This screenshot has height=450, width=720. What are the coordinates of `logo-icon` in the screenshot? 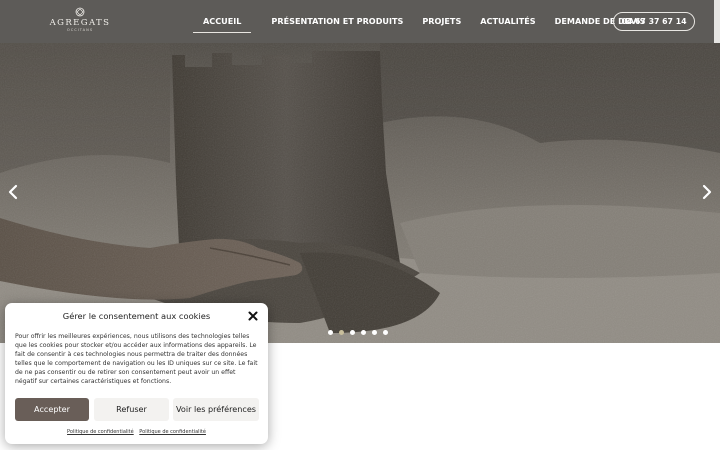 It's located at (80, 12).